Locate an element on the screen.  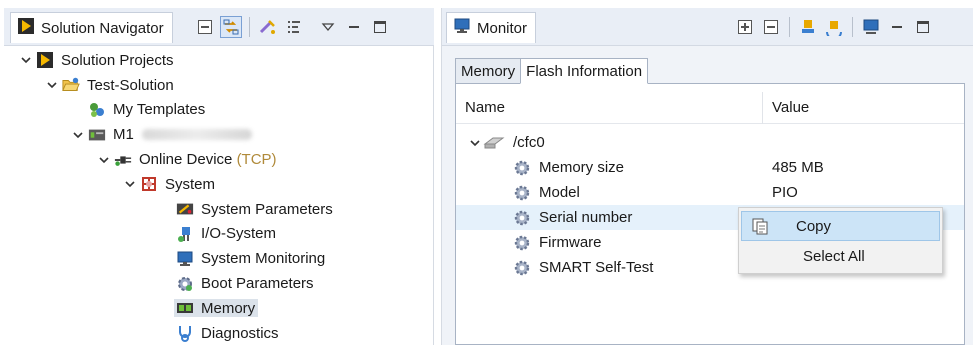
connect-icon is located at coordinates (808, 27).